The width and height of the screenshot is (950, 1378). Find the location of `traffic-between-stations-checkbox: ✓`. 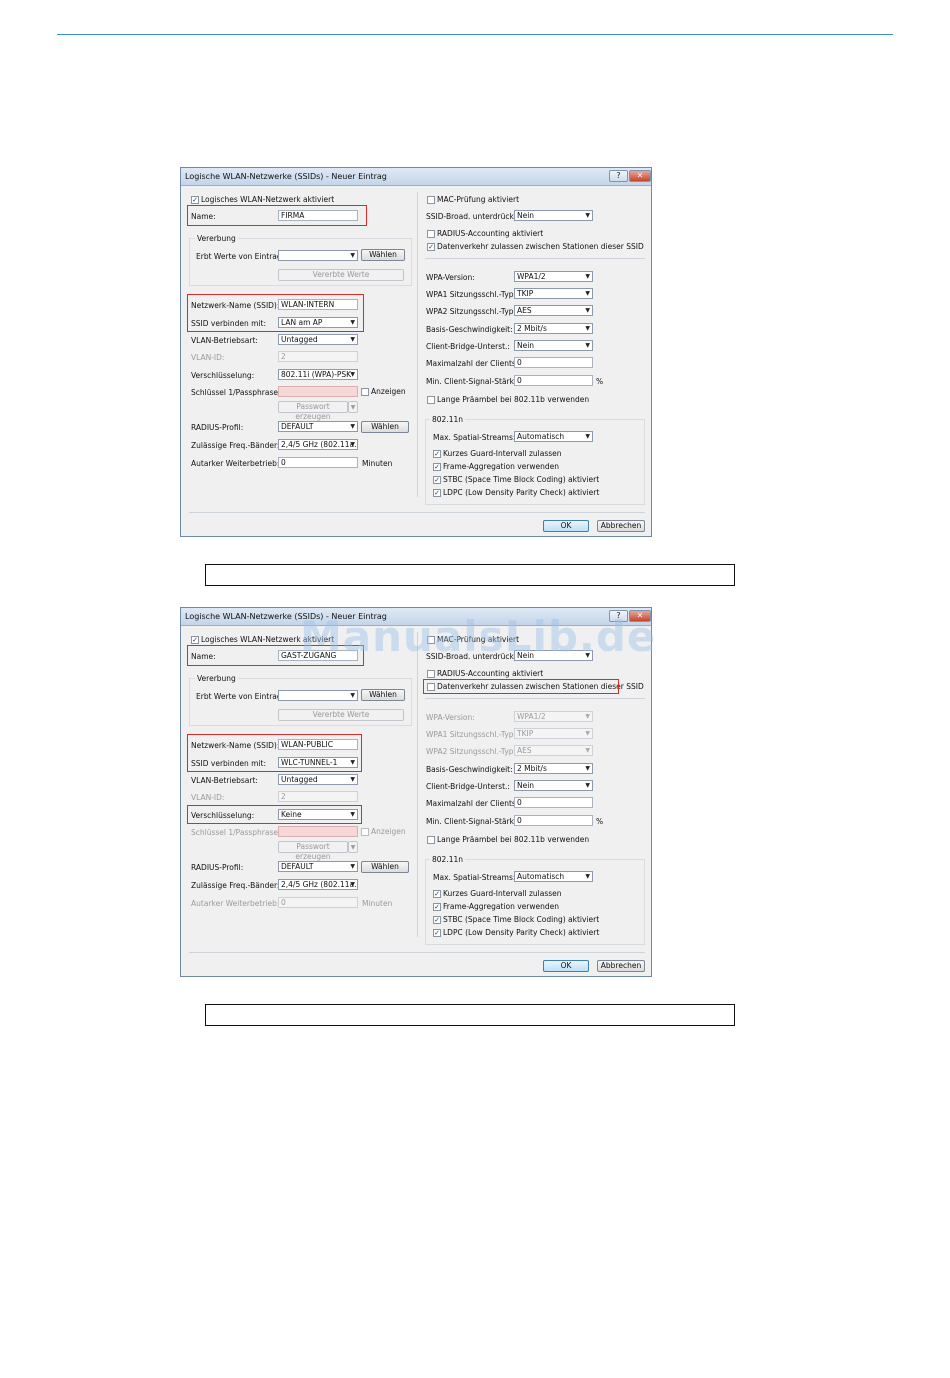

traffic-between-stations-checkbox: ✓ is located at coordinates (431, 247).